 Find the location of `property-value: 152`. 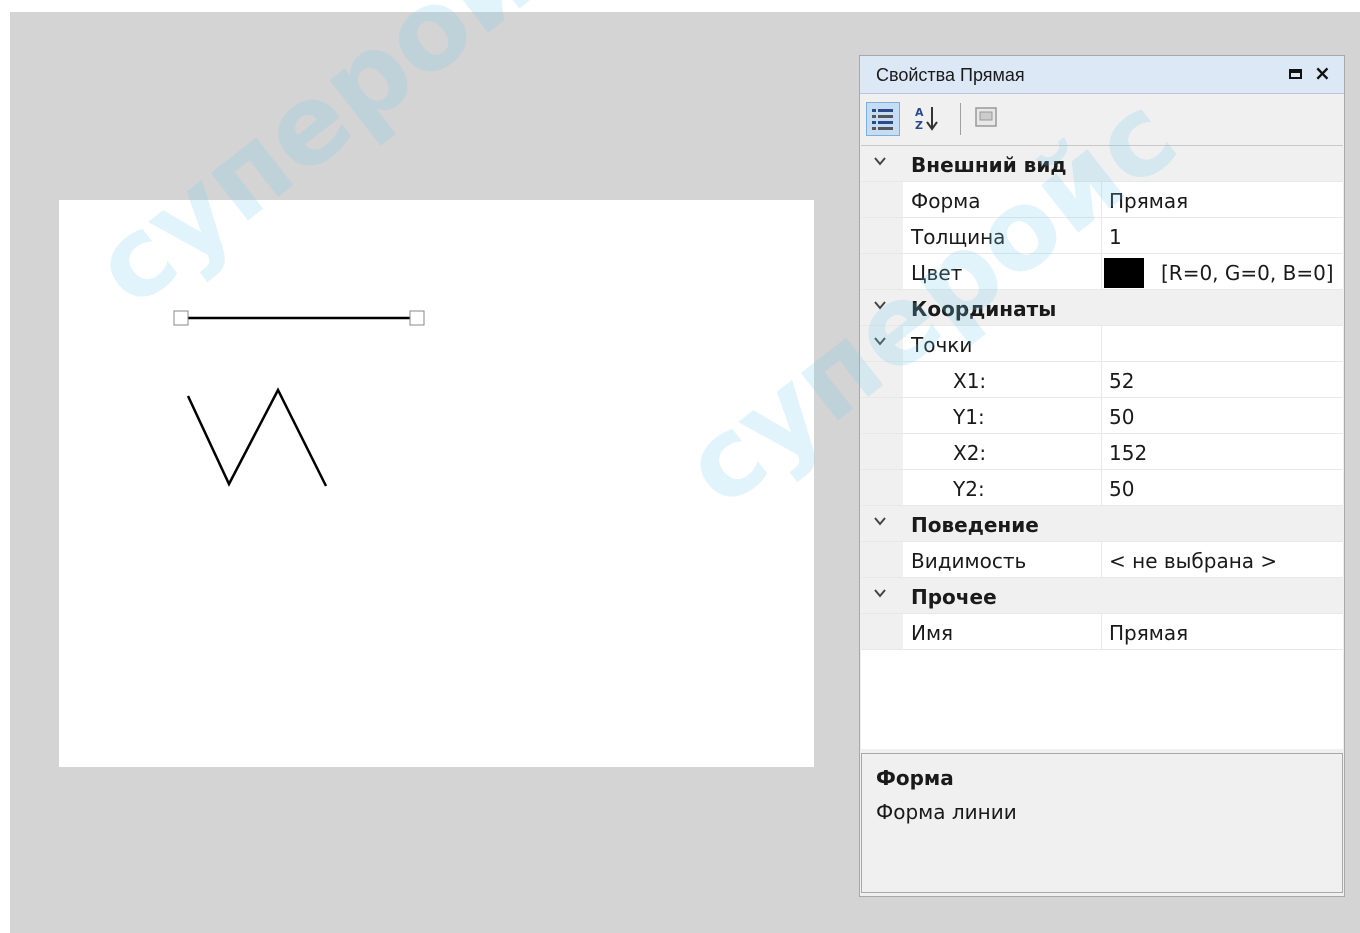

property-value: 152 is located at coordinates (1128, 453).